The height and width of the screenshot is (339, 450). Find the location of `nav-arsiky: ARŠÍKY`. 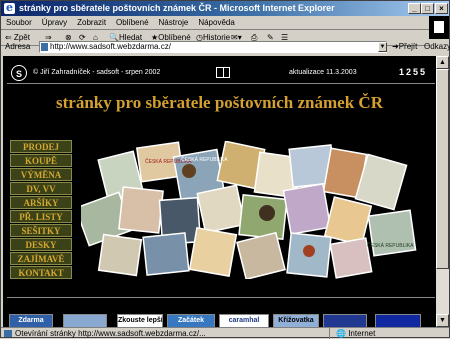

nav-arsiky: ARŠÍKY is located at coordinates (41, 202).